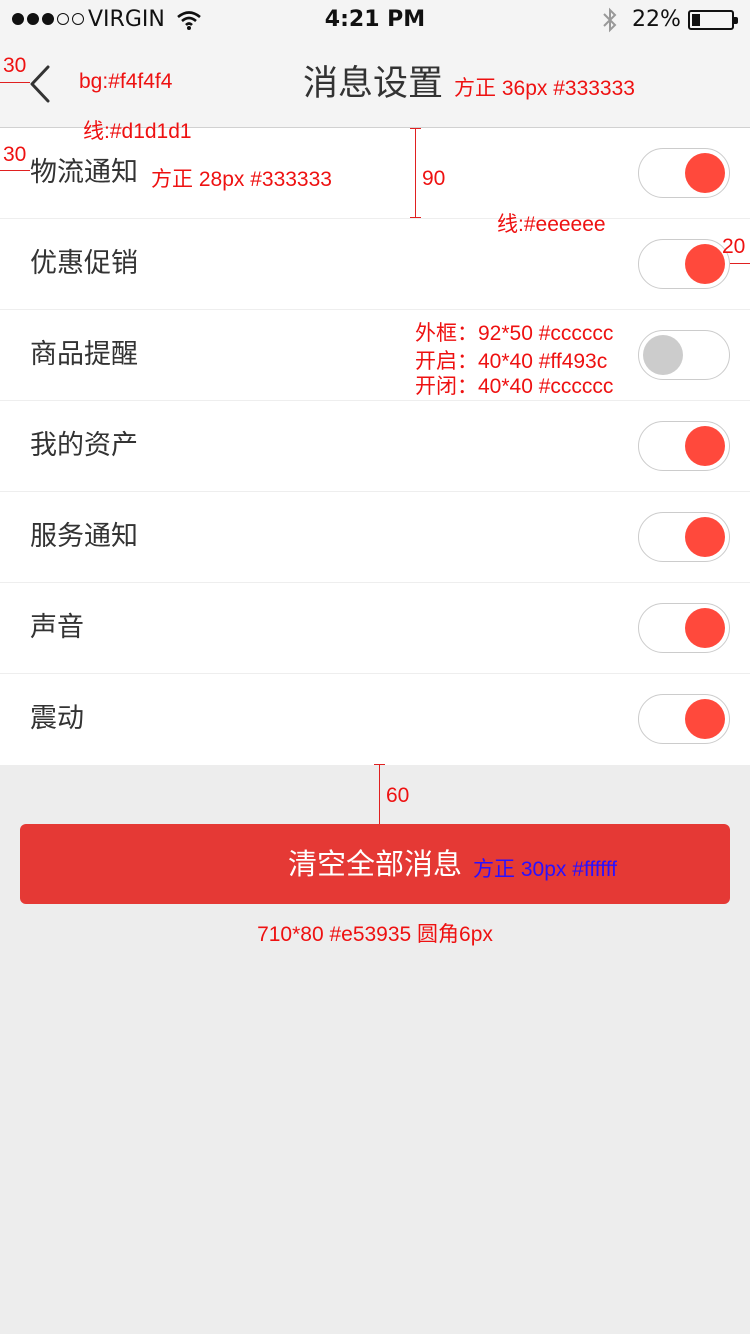  I want to click on annotation-button-spec: 710*80 #e53935 圆角6px, so click(375, 934).